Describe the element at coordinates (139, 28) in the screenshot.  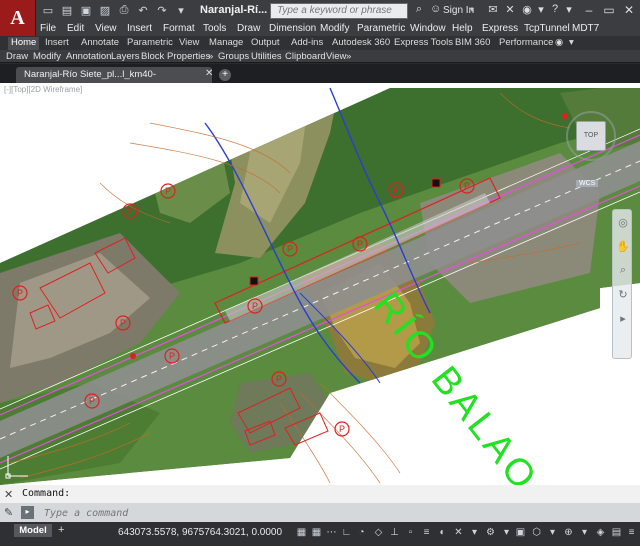
I see `menu-insert: Insert` at that location.